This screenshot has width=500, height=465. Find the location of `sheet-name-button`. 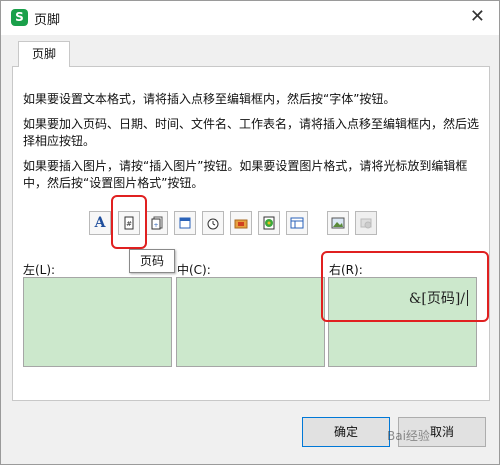

sheet-name-button is located at coordinates (297, 223).